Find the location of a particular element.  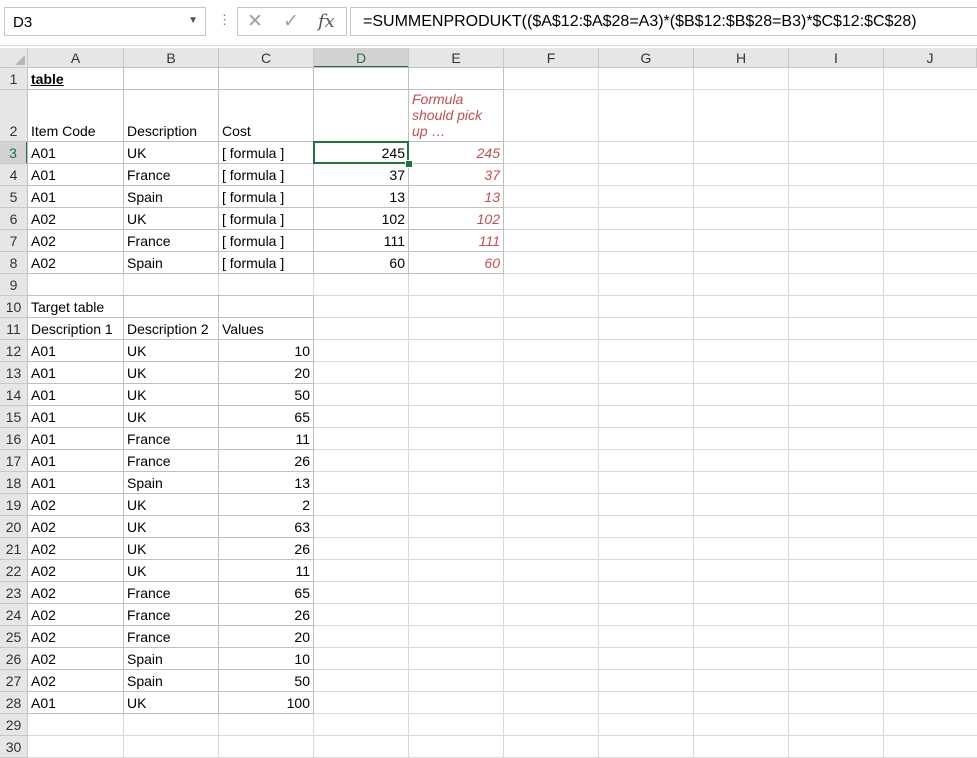

row-header-16: 16 is located at coordinates (14, 439).